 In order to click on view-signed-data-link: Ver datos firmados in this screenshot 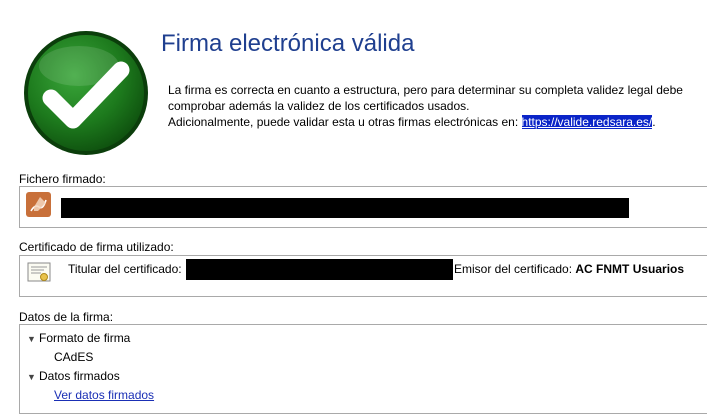, I will do `click(104, 395)`.